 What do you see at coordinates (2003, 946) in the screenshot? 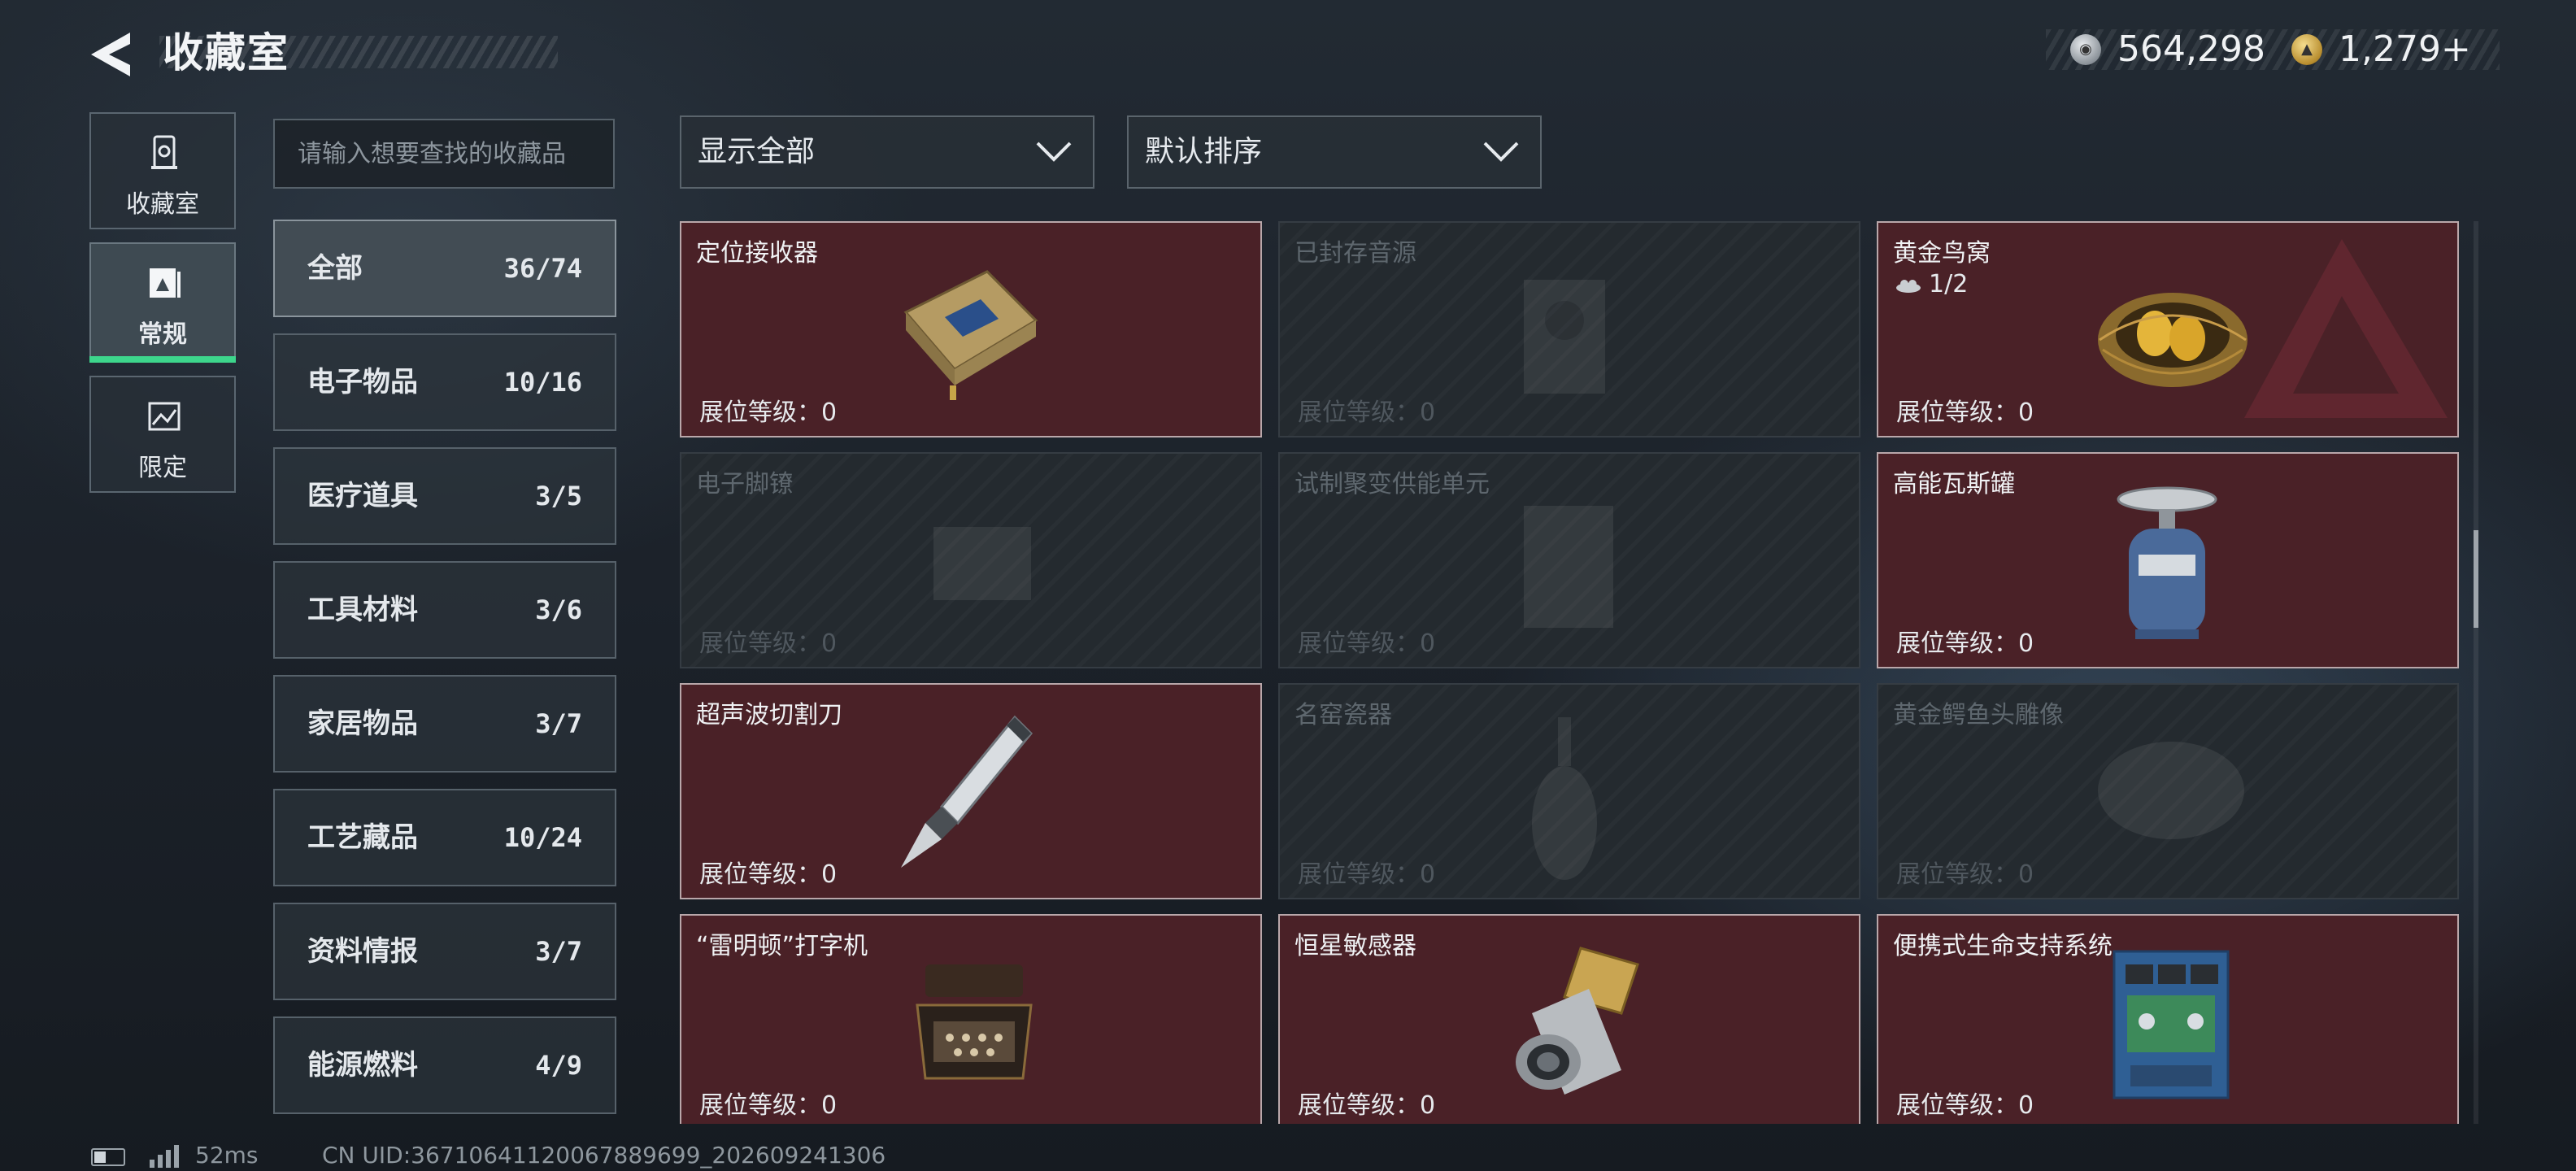
I see `item-name: 便携式生命支持系统` at bounding box center [2003, 946].